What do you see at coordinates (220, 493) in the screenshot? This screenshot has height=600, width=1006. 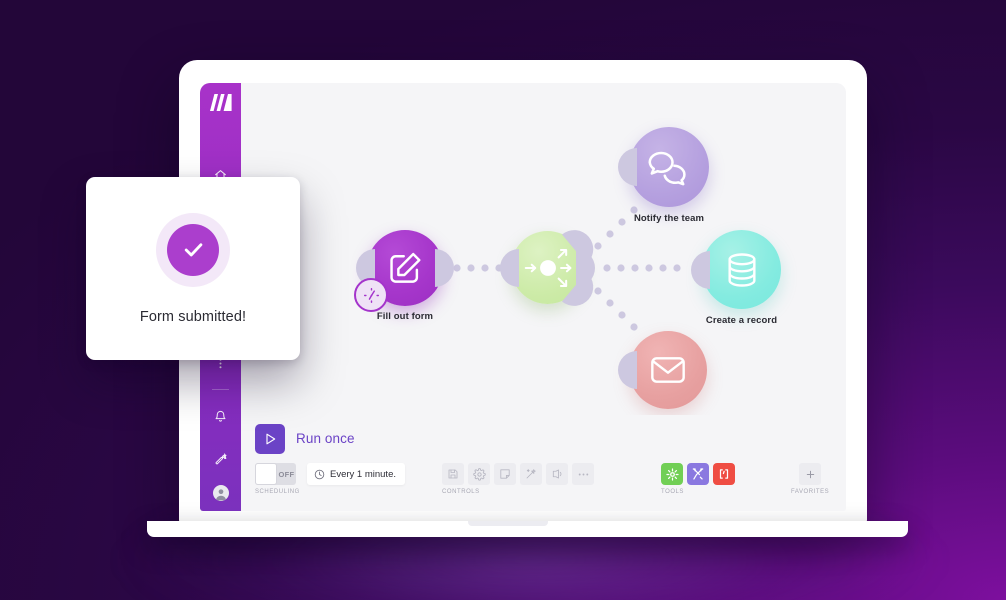 I see `avatar` at bounding box center [220, 493].